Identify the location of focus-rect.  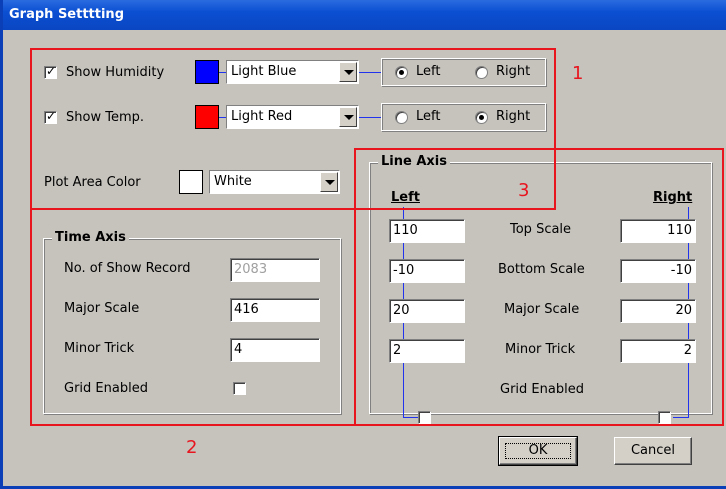
(538, 451).